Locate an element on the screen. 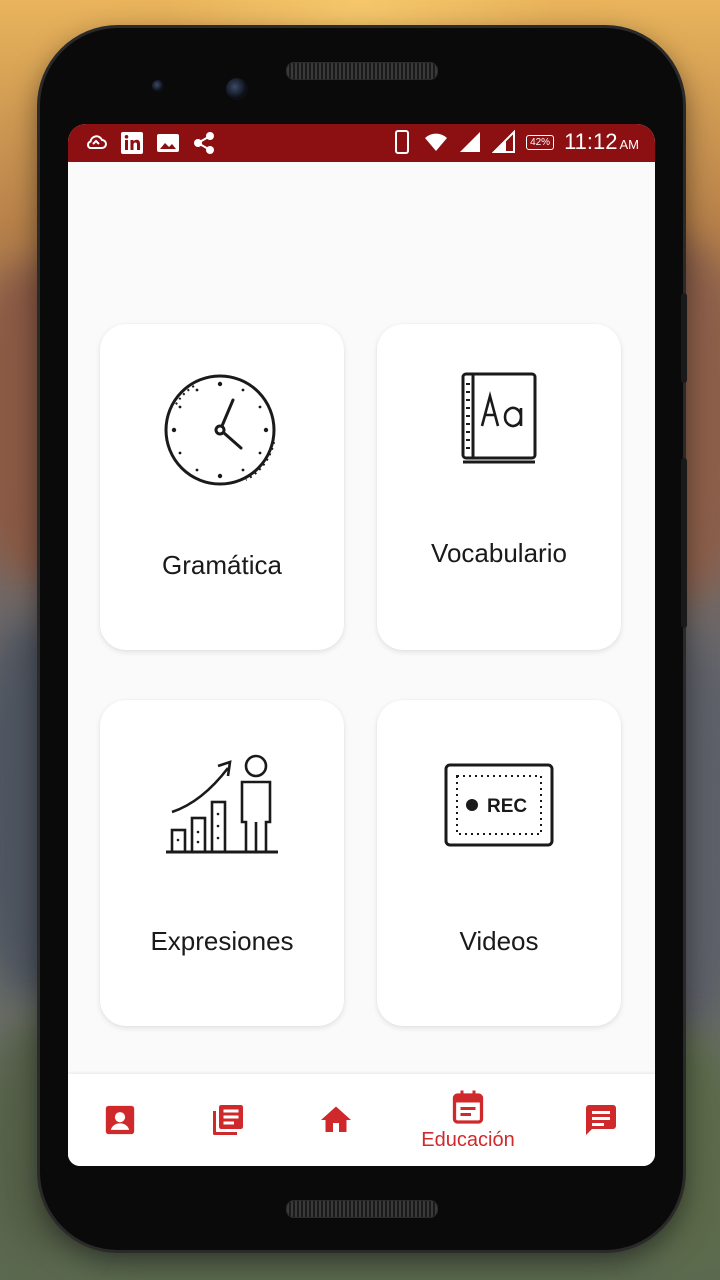 This screenshot has width=720, height=1280. image-icon is located at coordinates (168, 143).